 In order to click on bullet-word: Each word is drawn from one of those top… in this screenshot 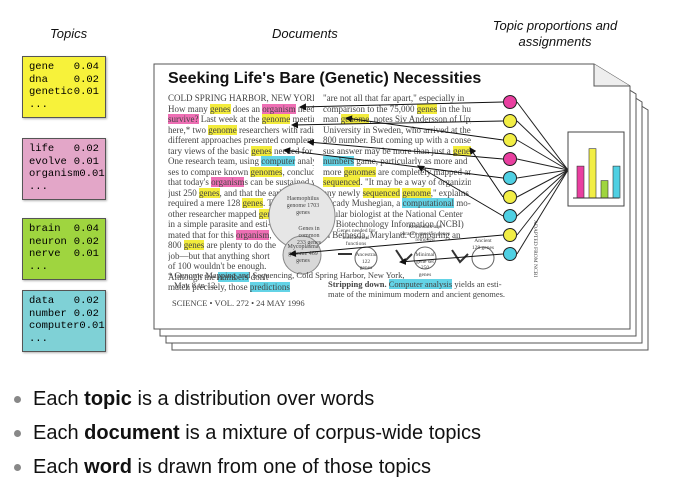, I will do `click(340, 467)`.